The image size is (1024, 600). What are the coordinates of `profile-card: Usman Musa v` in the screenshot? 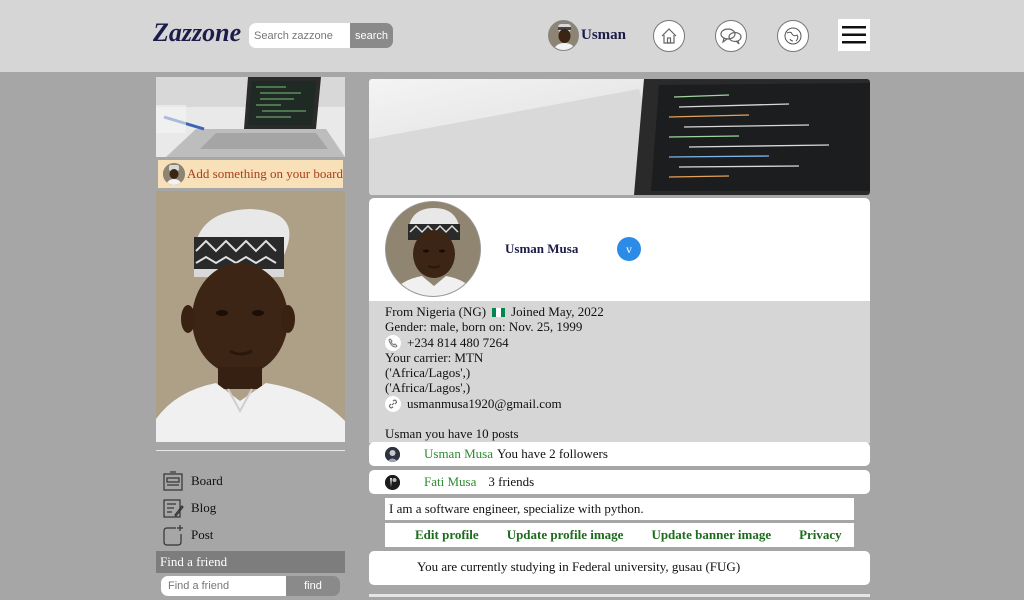 It's located at (619, 249).